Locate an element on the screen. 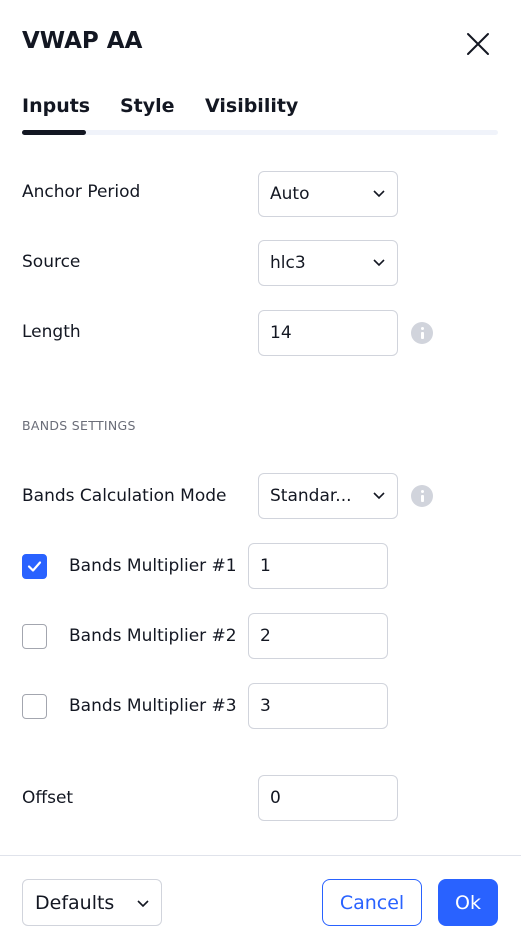 The width and height of the screenshot is (521, 946). close-button is located at coordinates (478, 44).